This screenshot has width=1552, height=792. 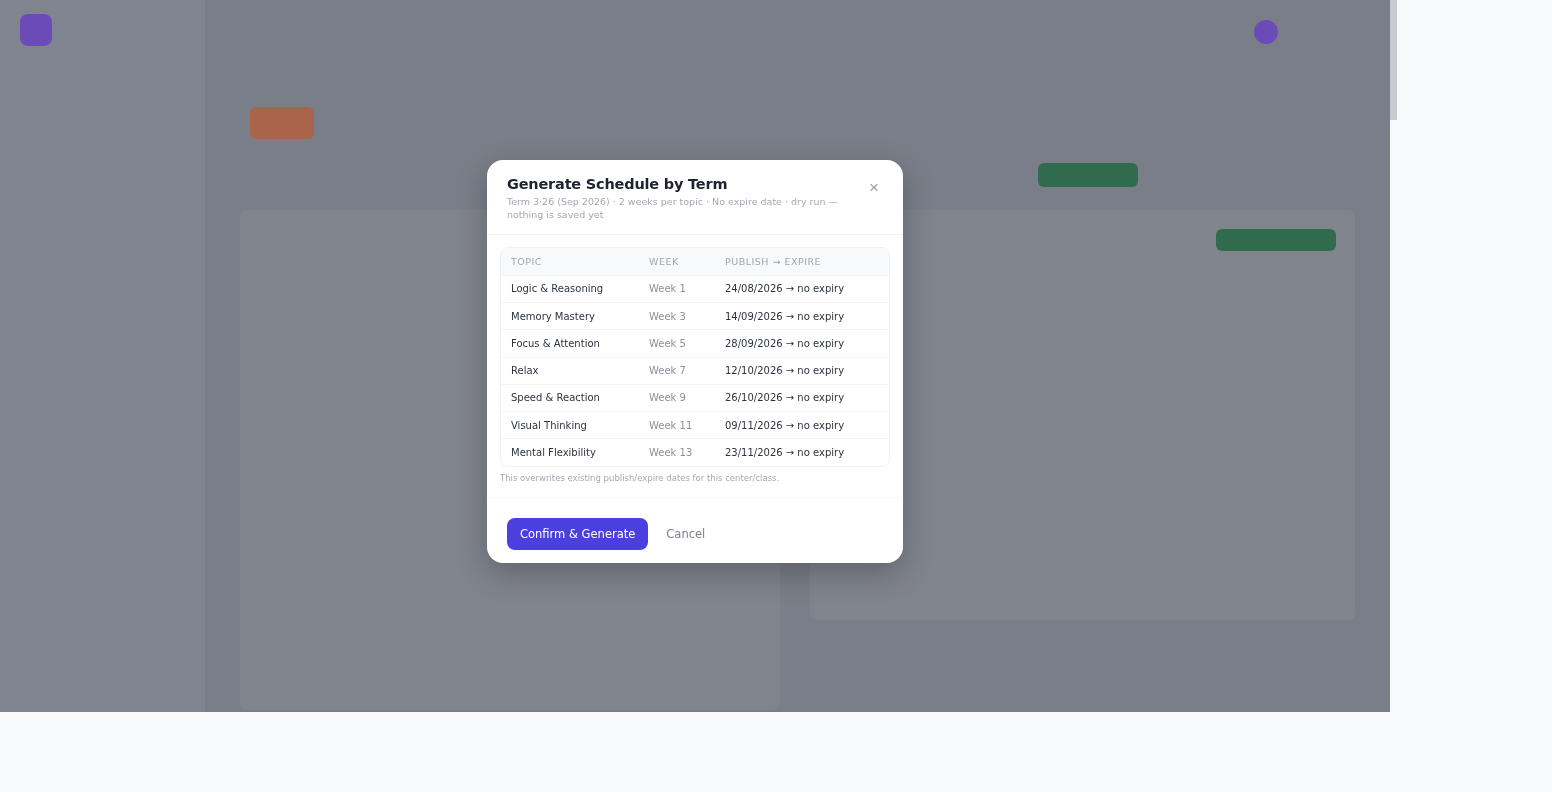 I want to click on warning-note: This overwrites existing publish/expire dates for this center/class., so click(x=640, y=477).